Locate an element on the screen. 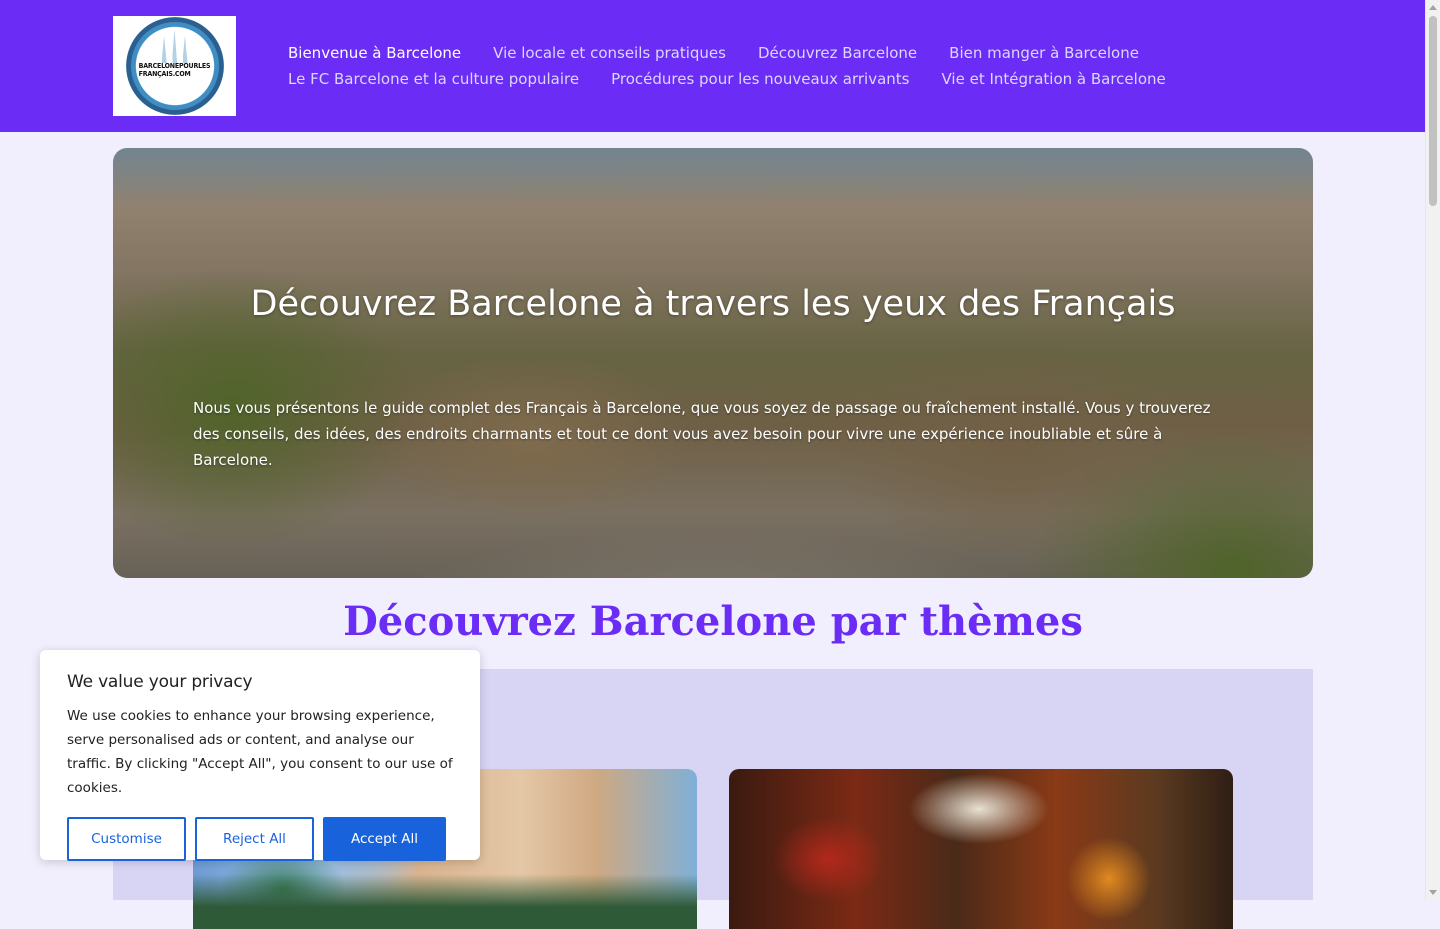 The width and height of the screenshot is (1440, 929). cookie-title: We value your privacy is located at coordinates (160, 682).